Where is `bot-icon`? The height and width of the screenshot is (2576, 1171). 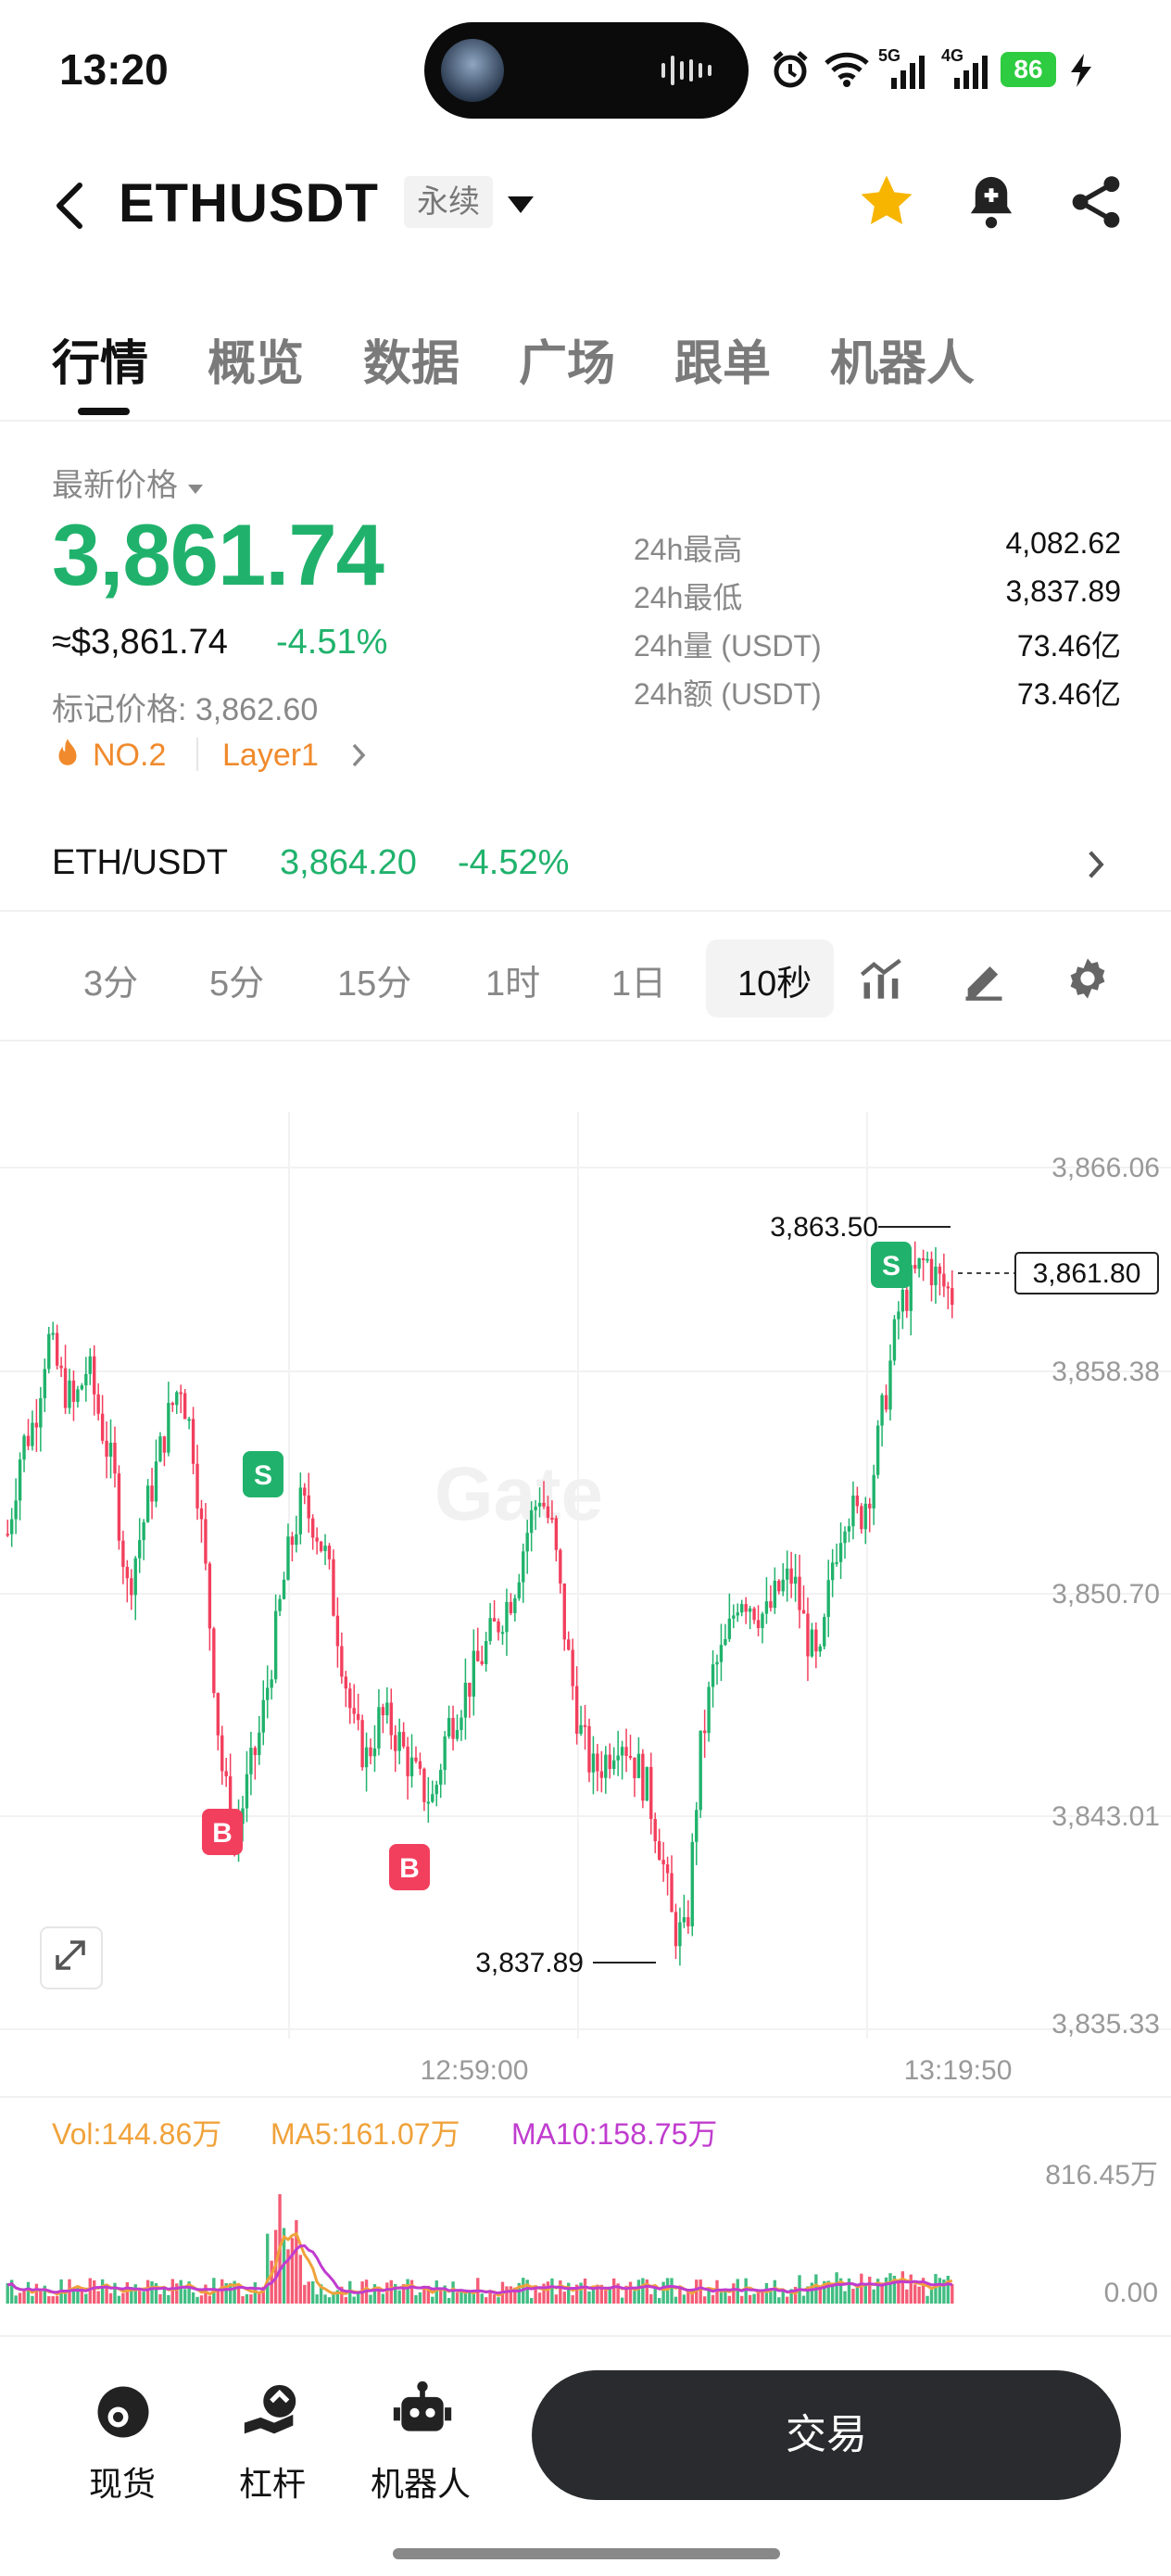 bot-icon is located at coordinates (423, 2410).